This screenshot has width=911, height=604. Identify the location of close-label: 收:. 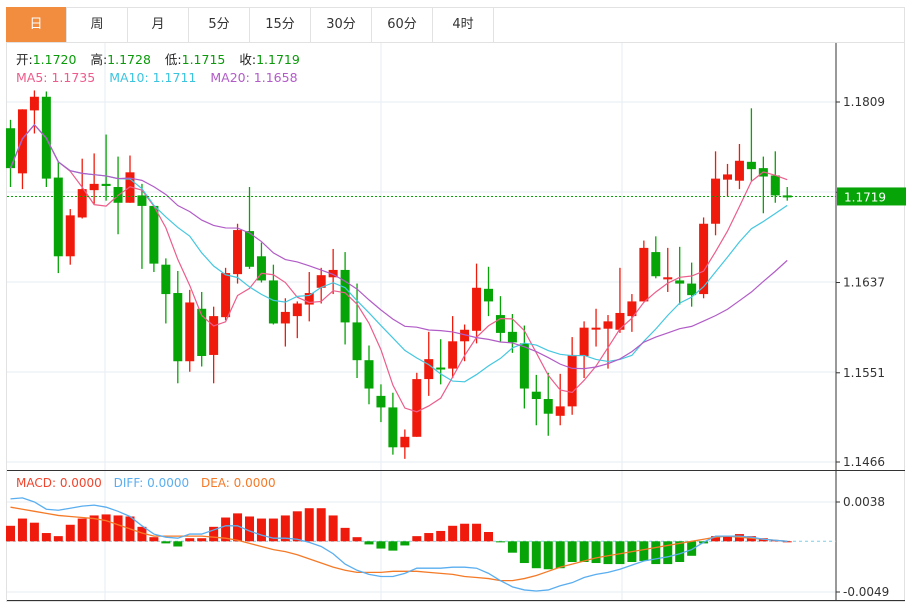
(248, 59).